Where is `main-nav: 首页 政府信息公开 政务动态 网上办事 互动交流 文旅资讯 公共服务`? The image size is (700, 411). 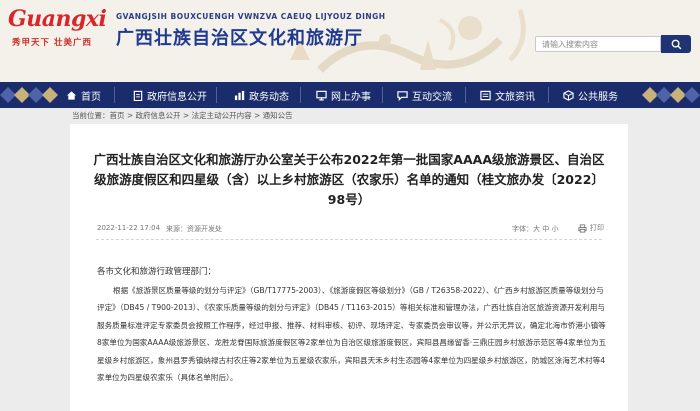 main-nav: 首页 政府信息公开 政务动态 网上办事 互动交流 文旅资讯 公共服务 is located at coordinates (350, 95).